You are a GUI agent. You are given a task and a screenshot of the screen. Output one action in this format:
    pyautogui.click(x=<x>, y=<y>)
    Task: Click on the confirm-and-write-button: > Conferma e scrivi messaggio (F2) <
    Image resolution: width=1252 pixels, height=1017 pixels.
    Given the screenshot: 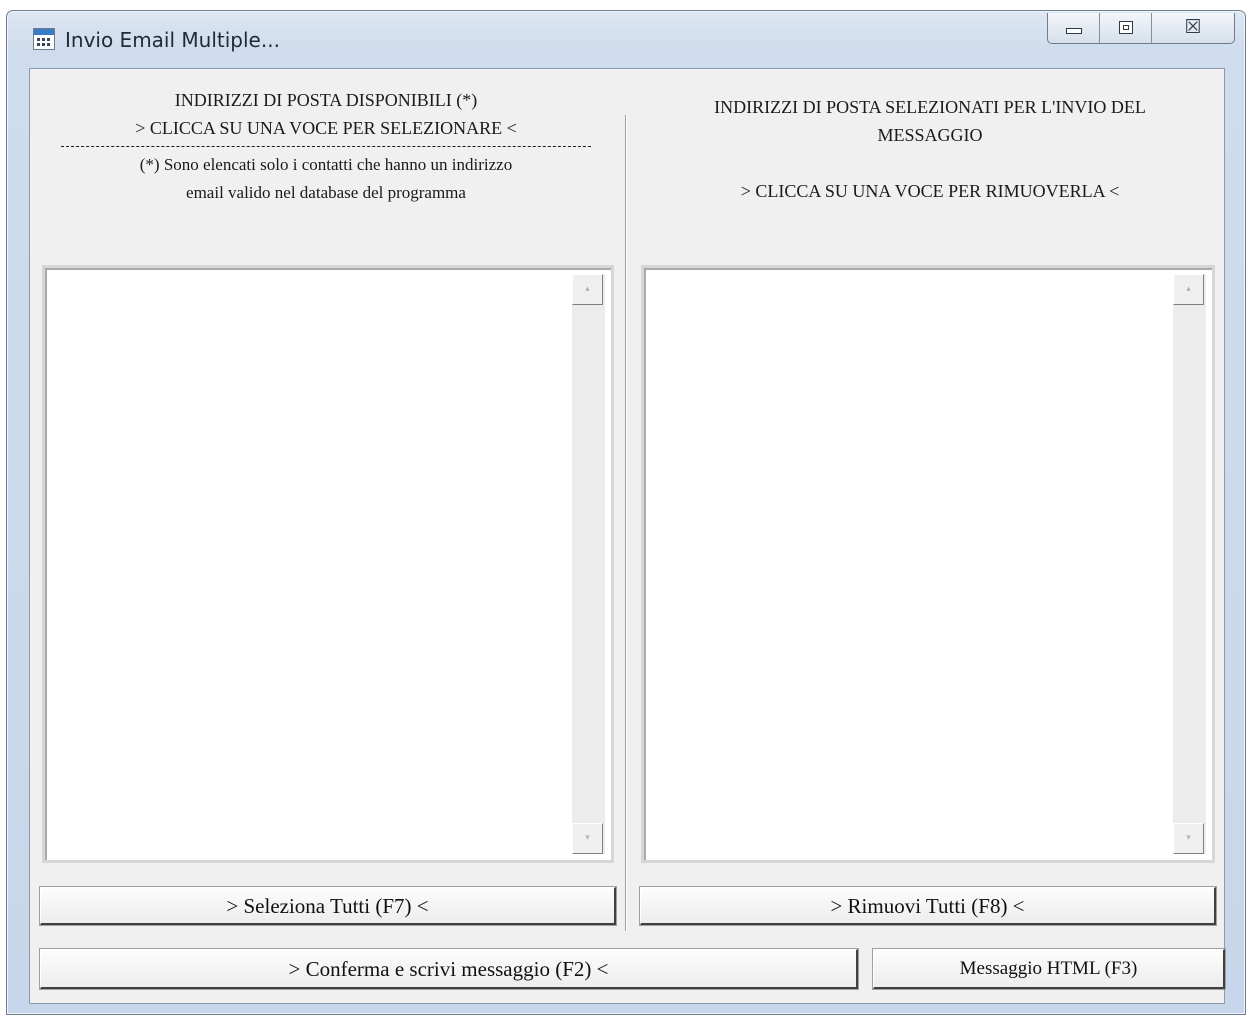 What is the action you would take?
    pyautogui.click(x=449, y=969)
    